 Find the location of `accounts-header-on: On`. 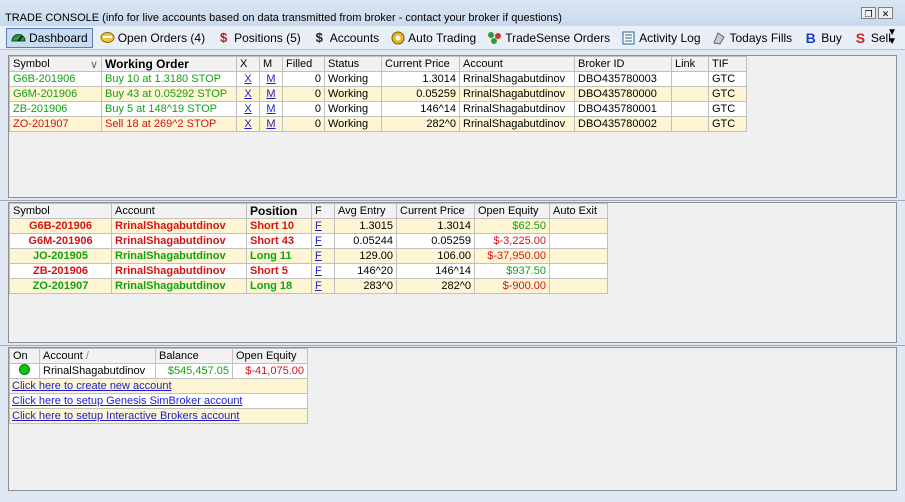

accounts-header-on: On is located at coordinates (24, 356).